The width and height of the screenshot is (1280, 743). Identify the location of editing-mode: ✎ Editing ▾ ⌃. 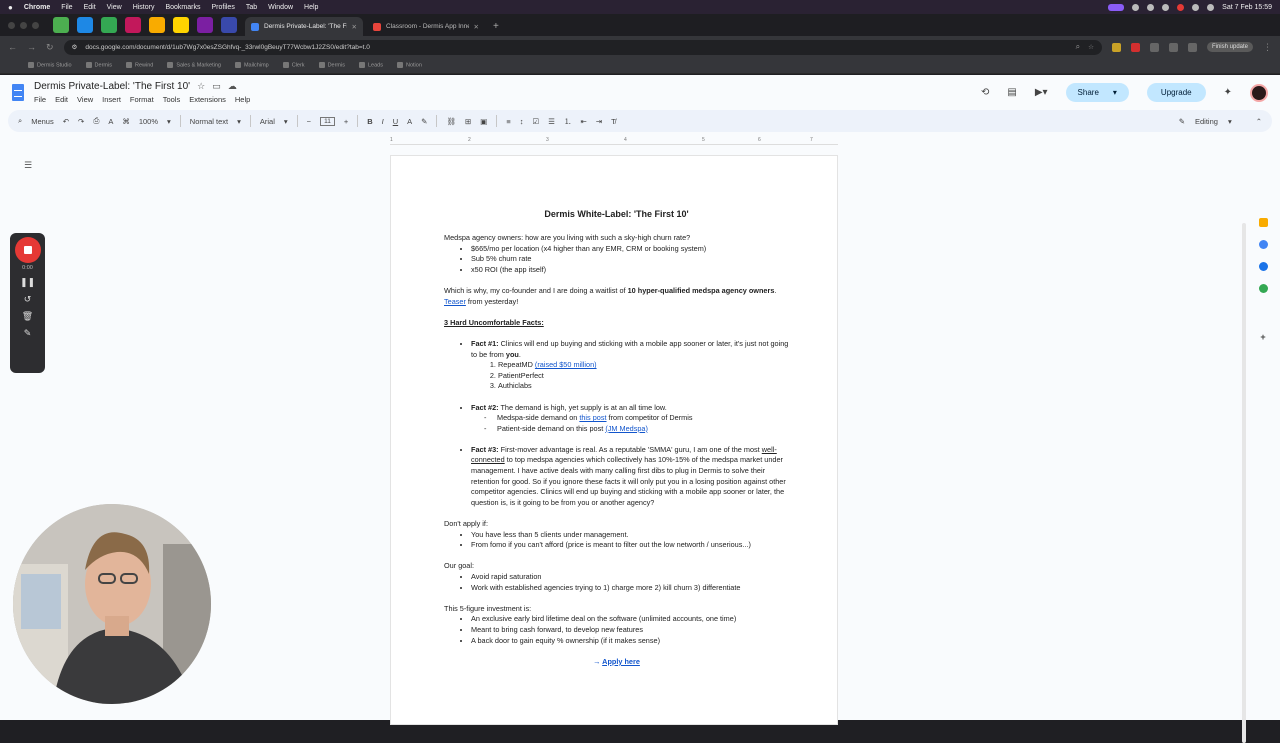
(1220, 121).